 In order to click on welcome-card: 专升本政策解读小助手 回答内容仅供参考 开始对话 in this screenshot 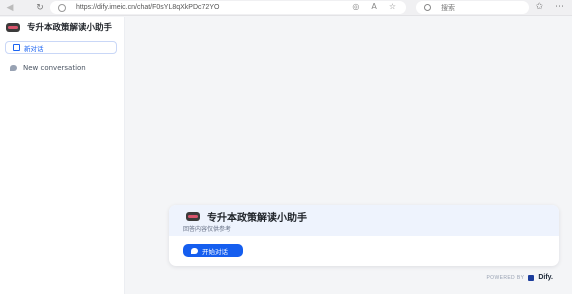, I will do `click(364, 235)`.